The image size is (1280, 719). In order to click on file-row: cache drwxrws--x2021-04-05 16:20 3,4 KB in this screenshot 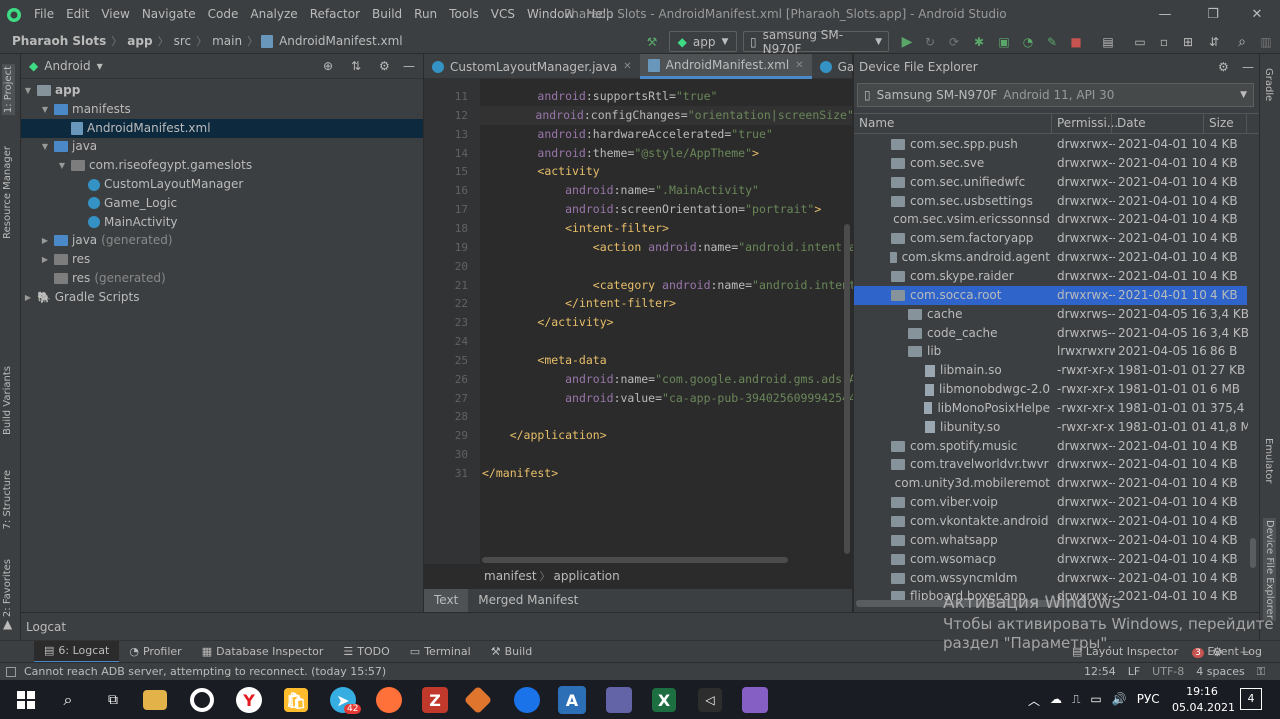, I will do `click(1051, 314)`.